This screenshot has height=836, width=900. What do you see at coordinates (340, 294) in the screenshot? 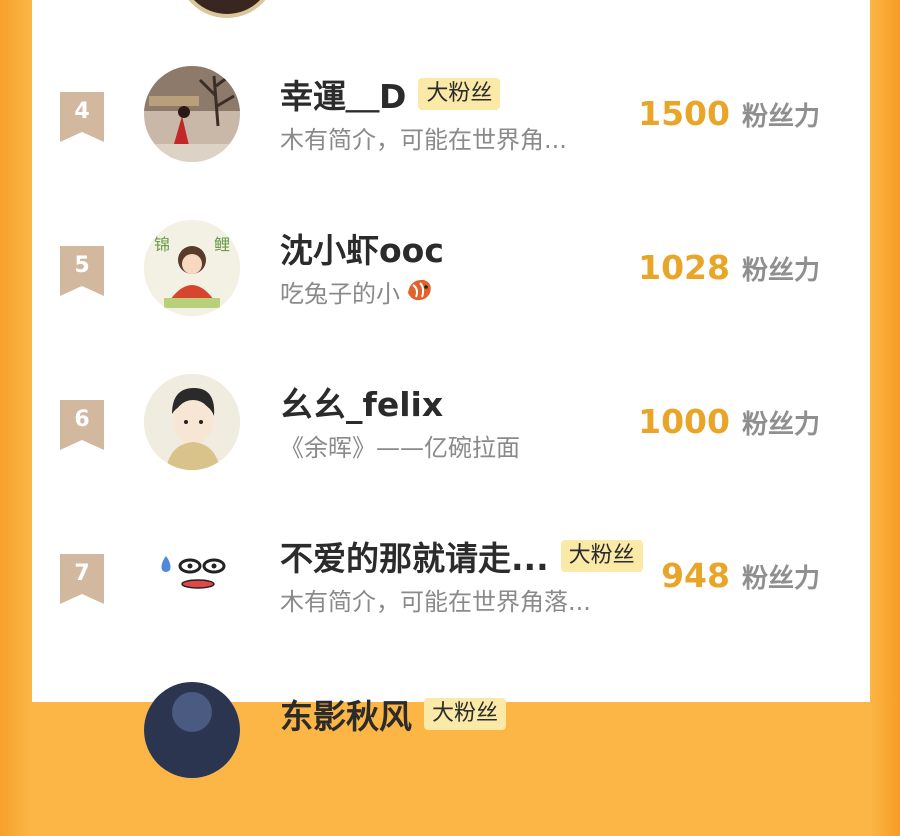
I see `user-bio-text: 吃兔子的小` at bounding box center [340, 294].